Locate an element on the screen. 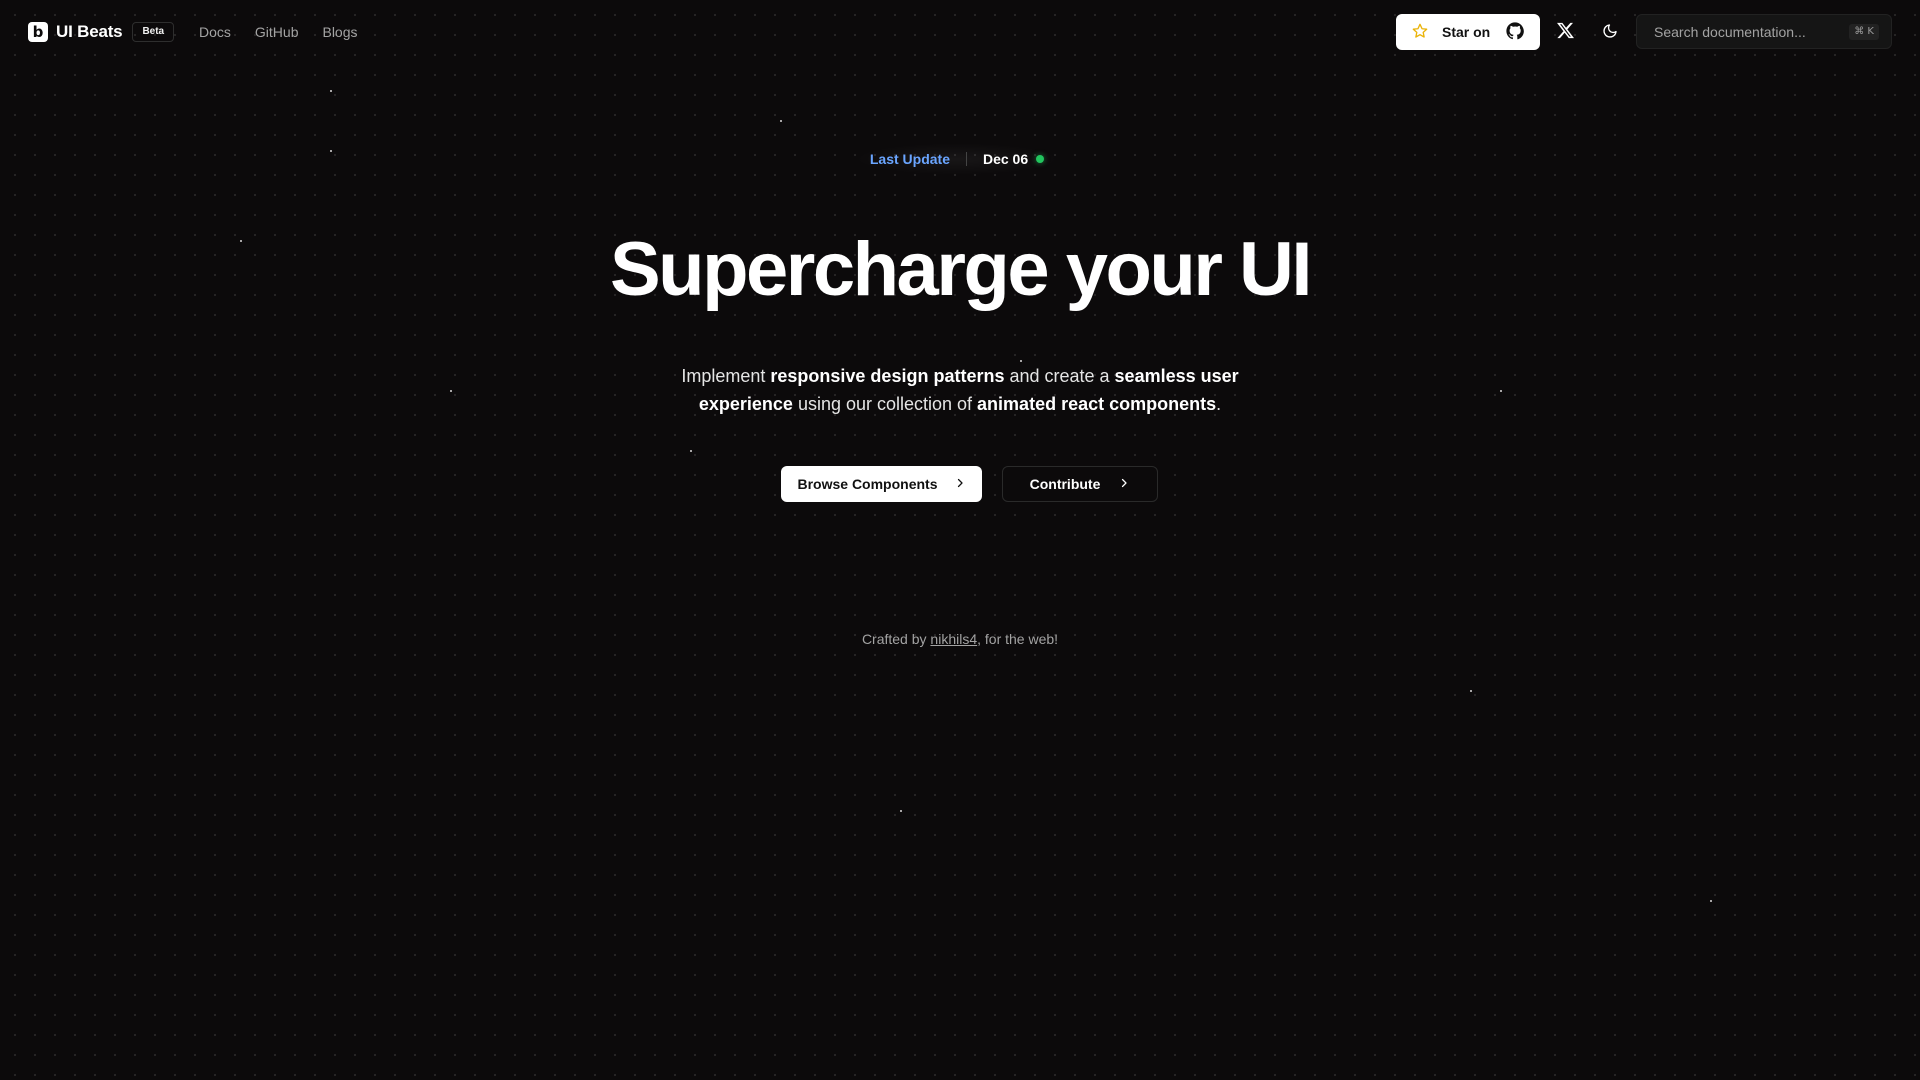 Image resolution: width=1920 pixels, height=1080 pixels. browse-components-button: Browse Components is located at coordinates (881, 484).